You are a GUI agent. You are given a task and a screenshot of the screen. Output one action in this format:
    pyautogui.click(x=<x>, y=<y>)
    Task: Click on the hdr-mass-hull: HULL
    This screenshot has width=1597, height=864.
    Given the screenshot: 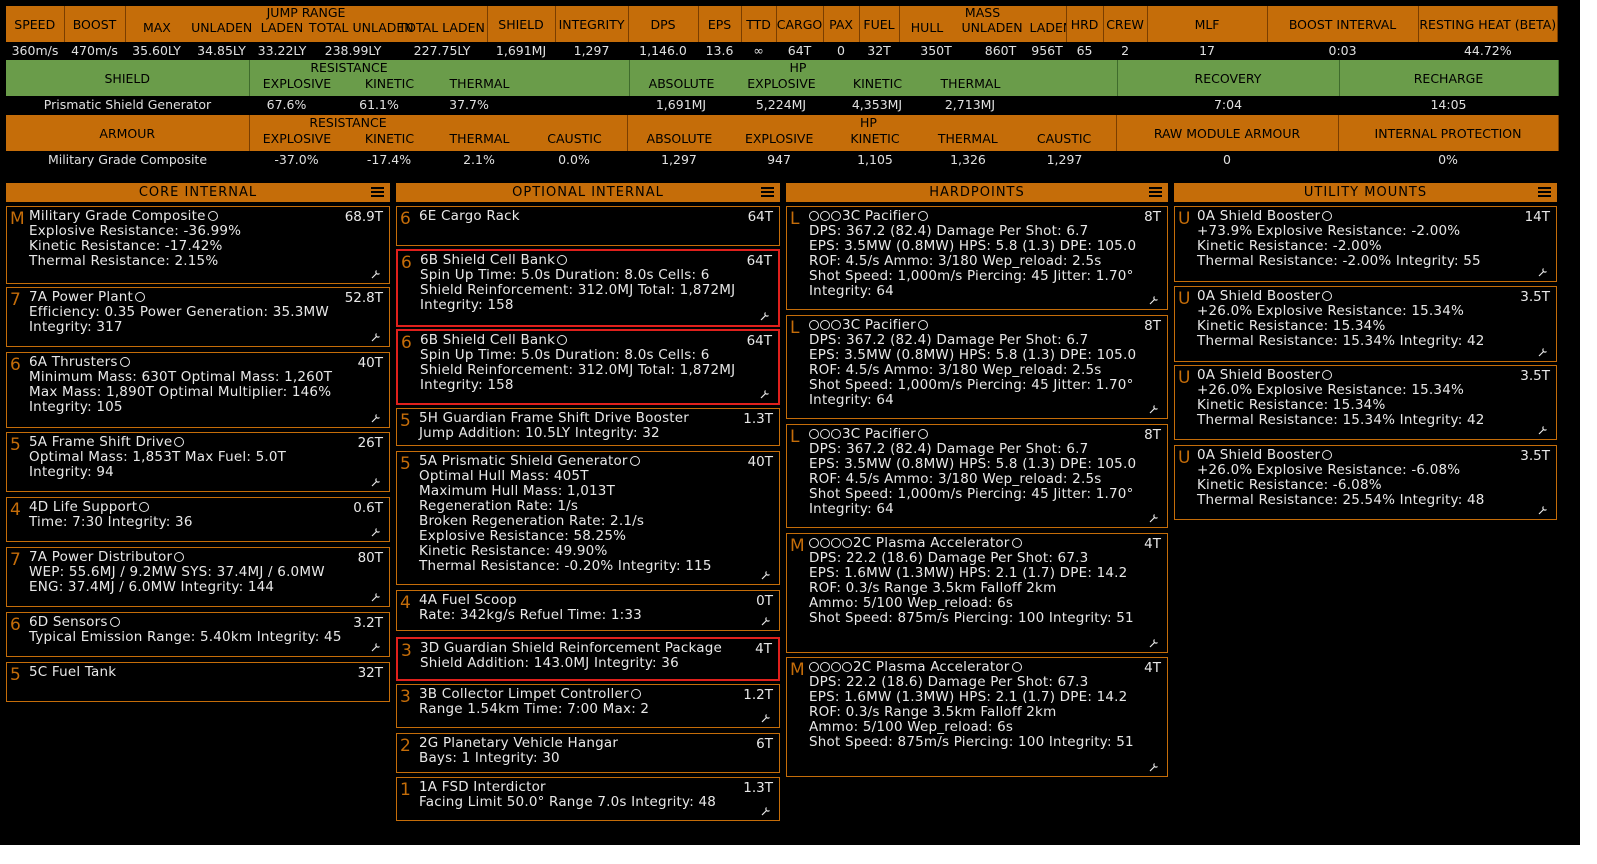 What is the action you would take?
    pyautogui.click(x=927, y=27)
    